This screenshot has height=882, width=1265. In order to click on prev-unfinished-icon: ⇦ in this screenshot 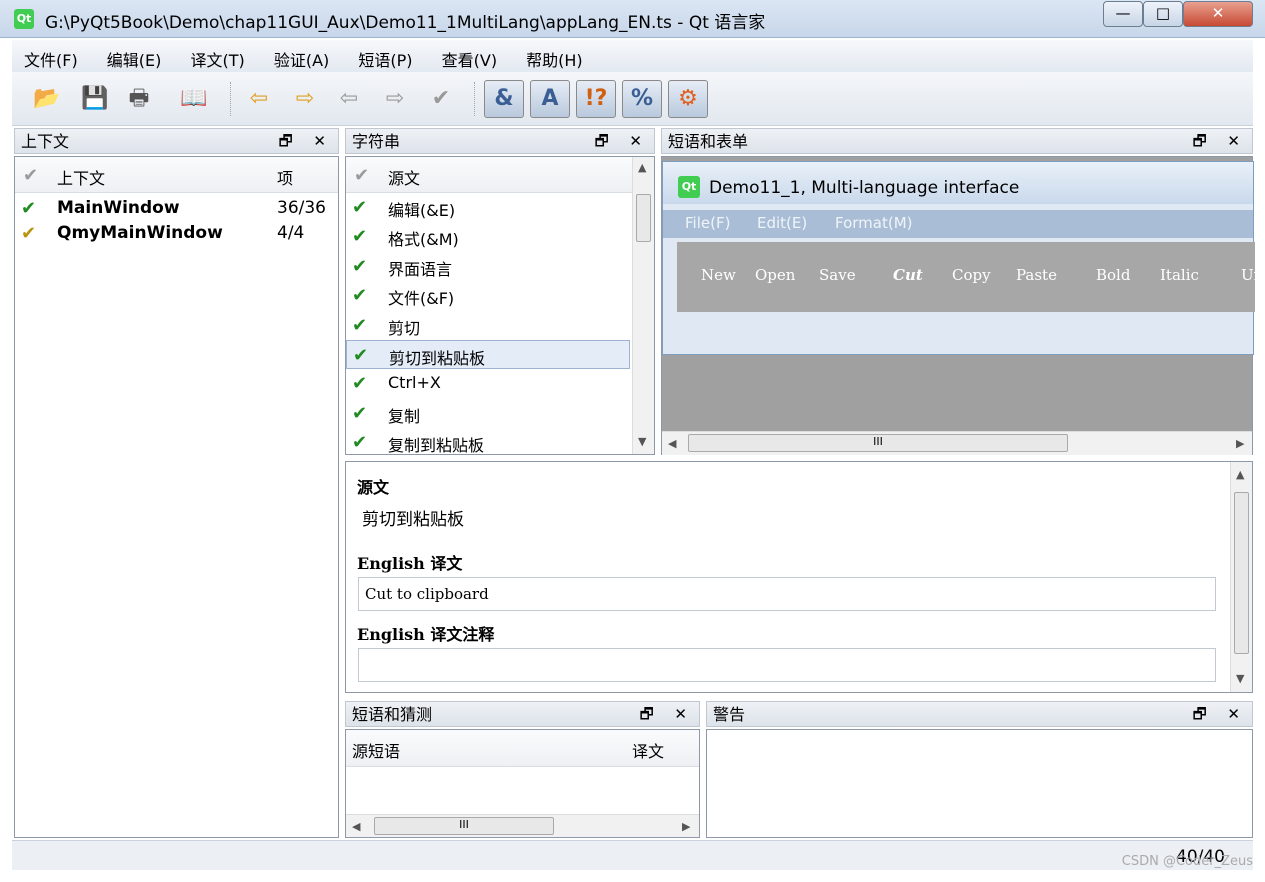, I will do `click(349, 99)`.